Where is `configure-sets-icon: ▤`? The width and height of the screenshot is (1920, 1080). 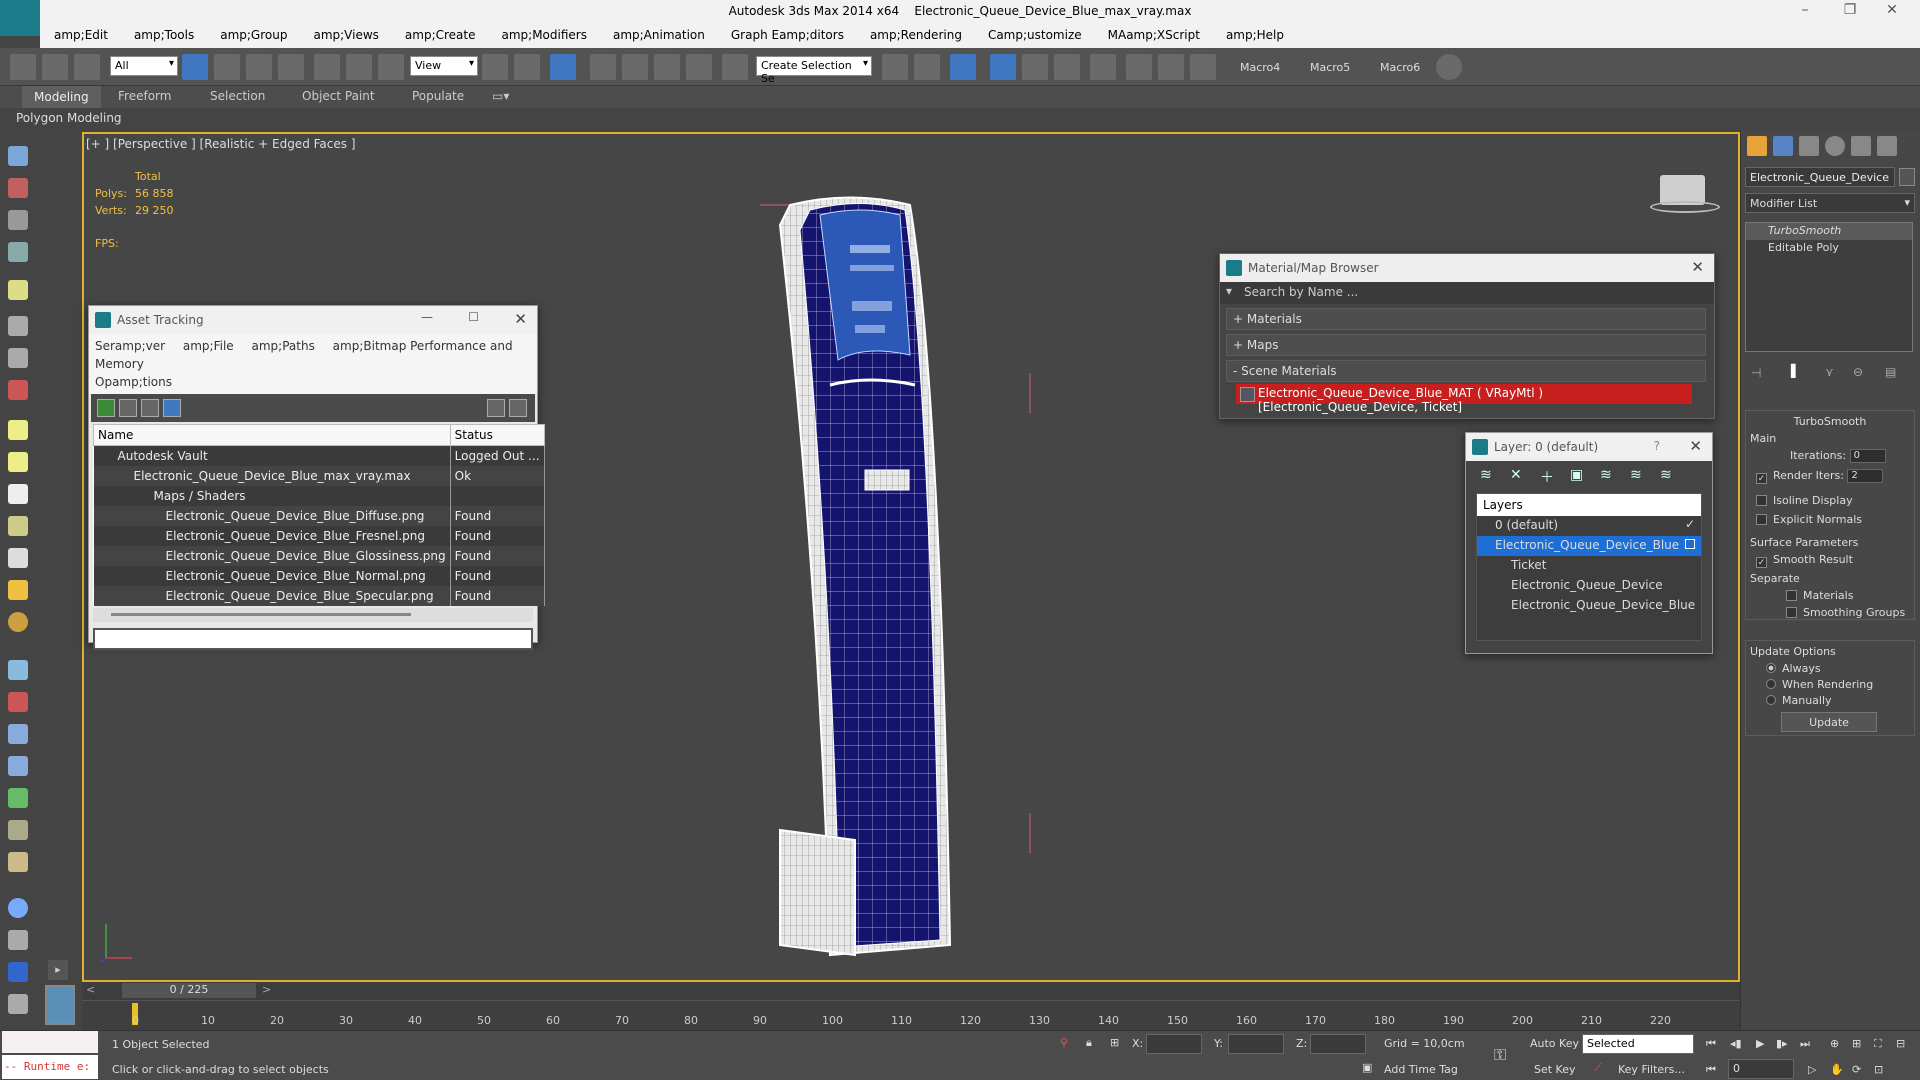
configure-sets-icon: ▤ is located at coordinates (1890, 372).